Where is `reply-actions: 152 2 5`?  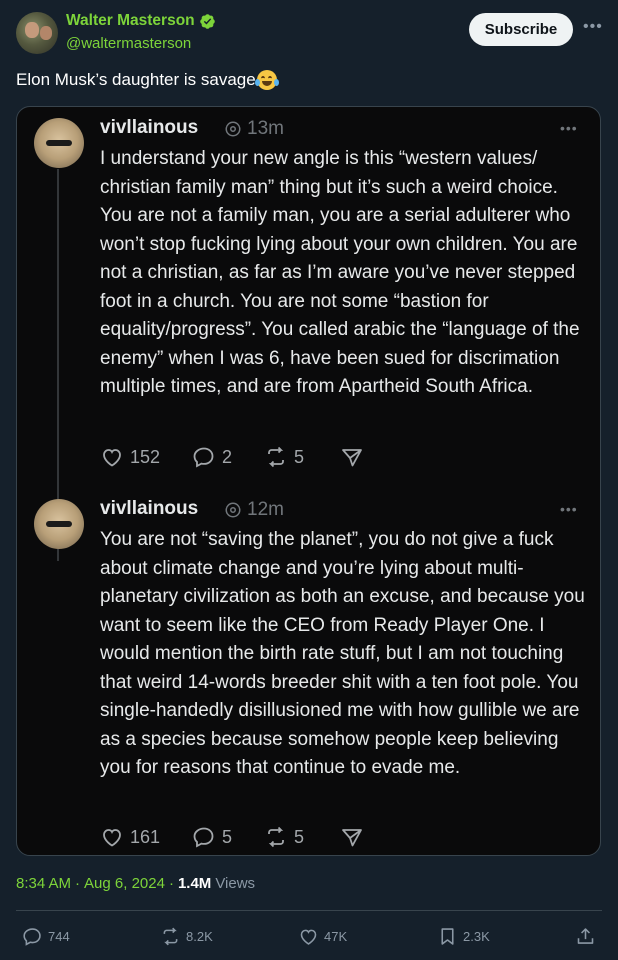 reply-actions: 152 2 5 is located at coordinates (232, 457).